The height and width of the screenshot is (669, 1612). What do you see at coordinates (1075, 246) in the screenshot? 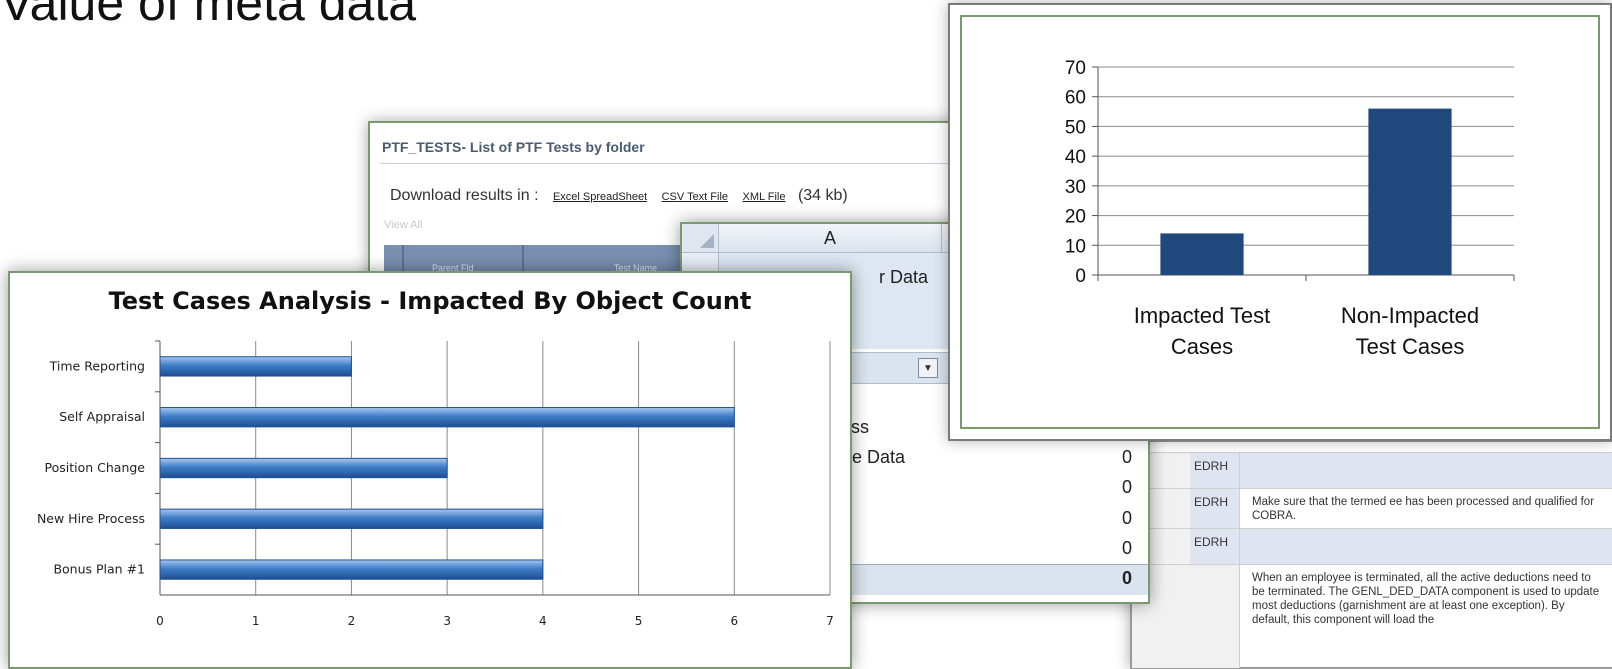
I see `y-tick-label: 10` at bounding box center [1075, 246].